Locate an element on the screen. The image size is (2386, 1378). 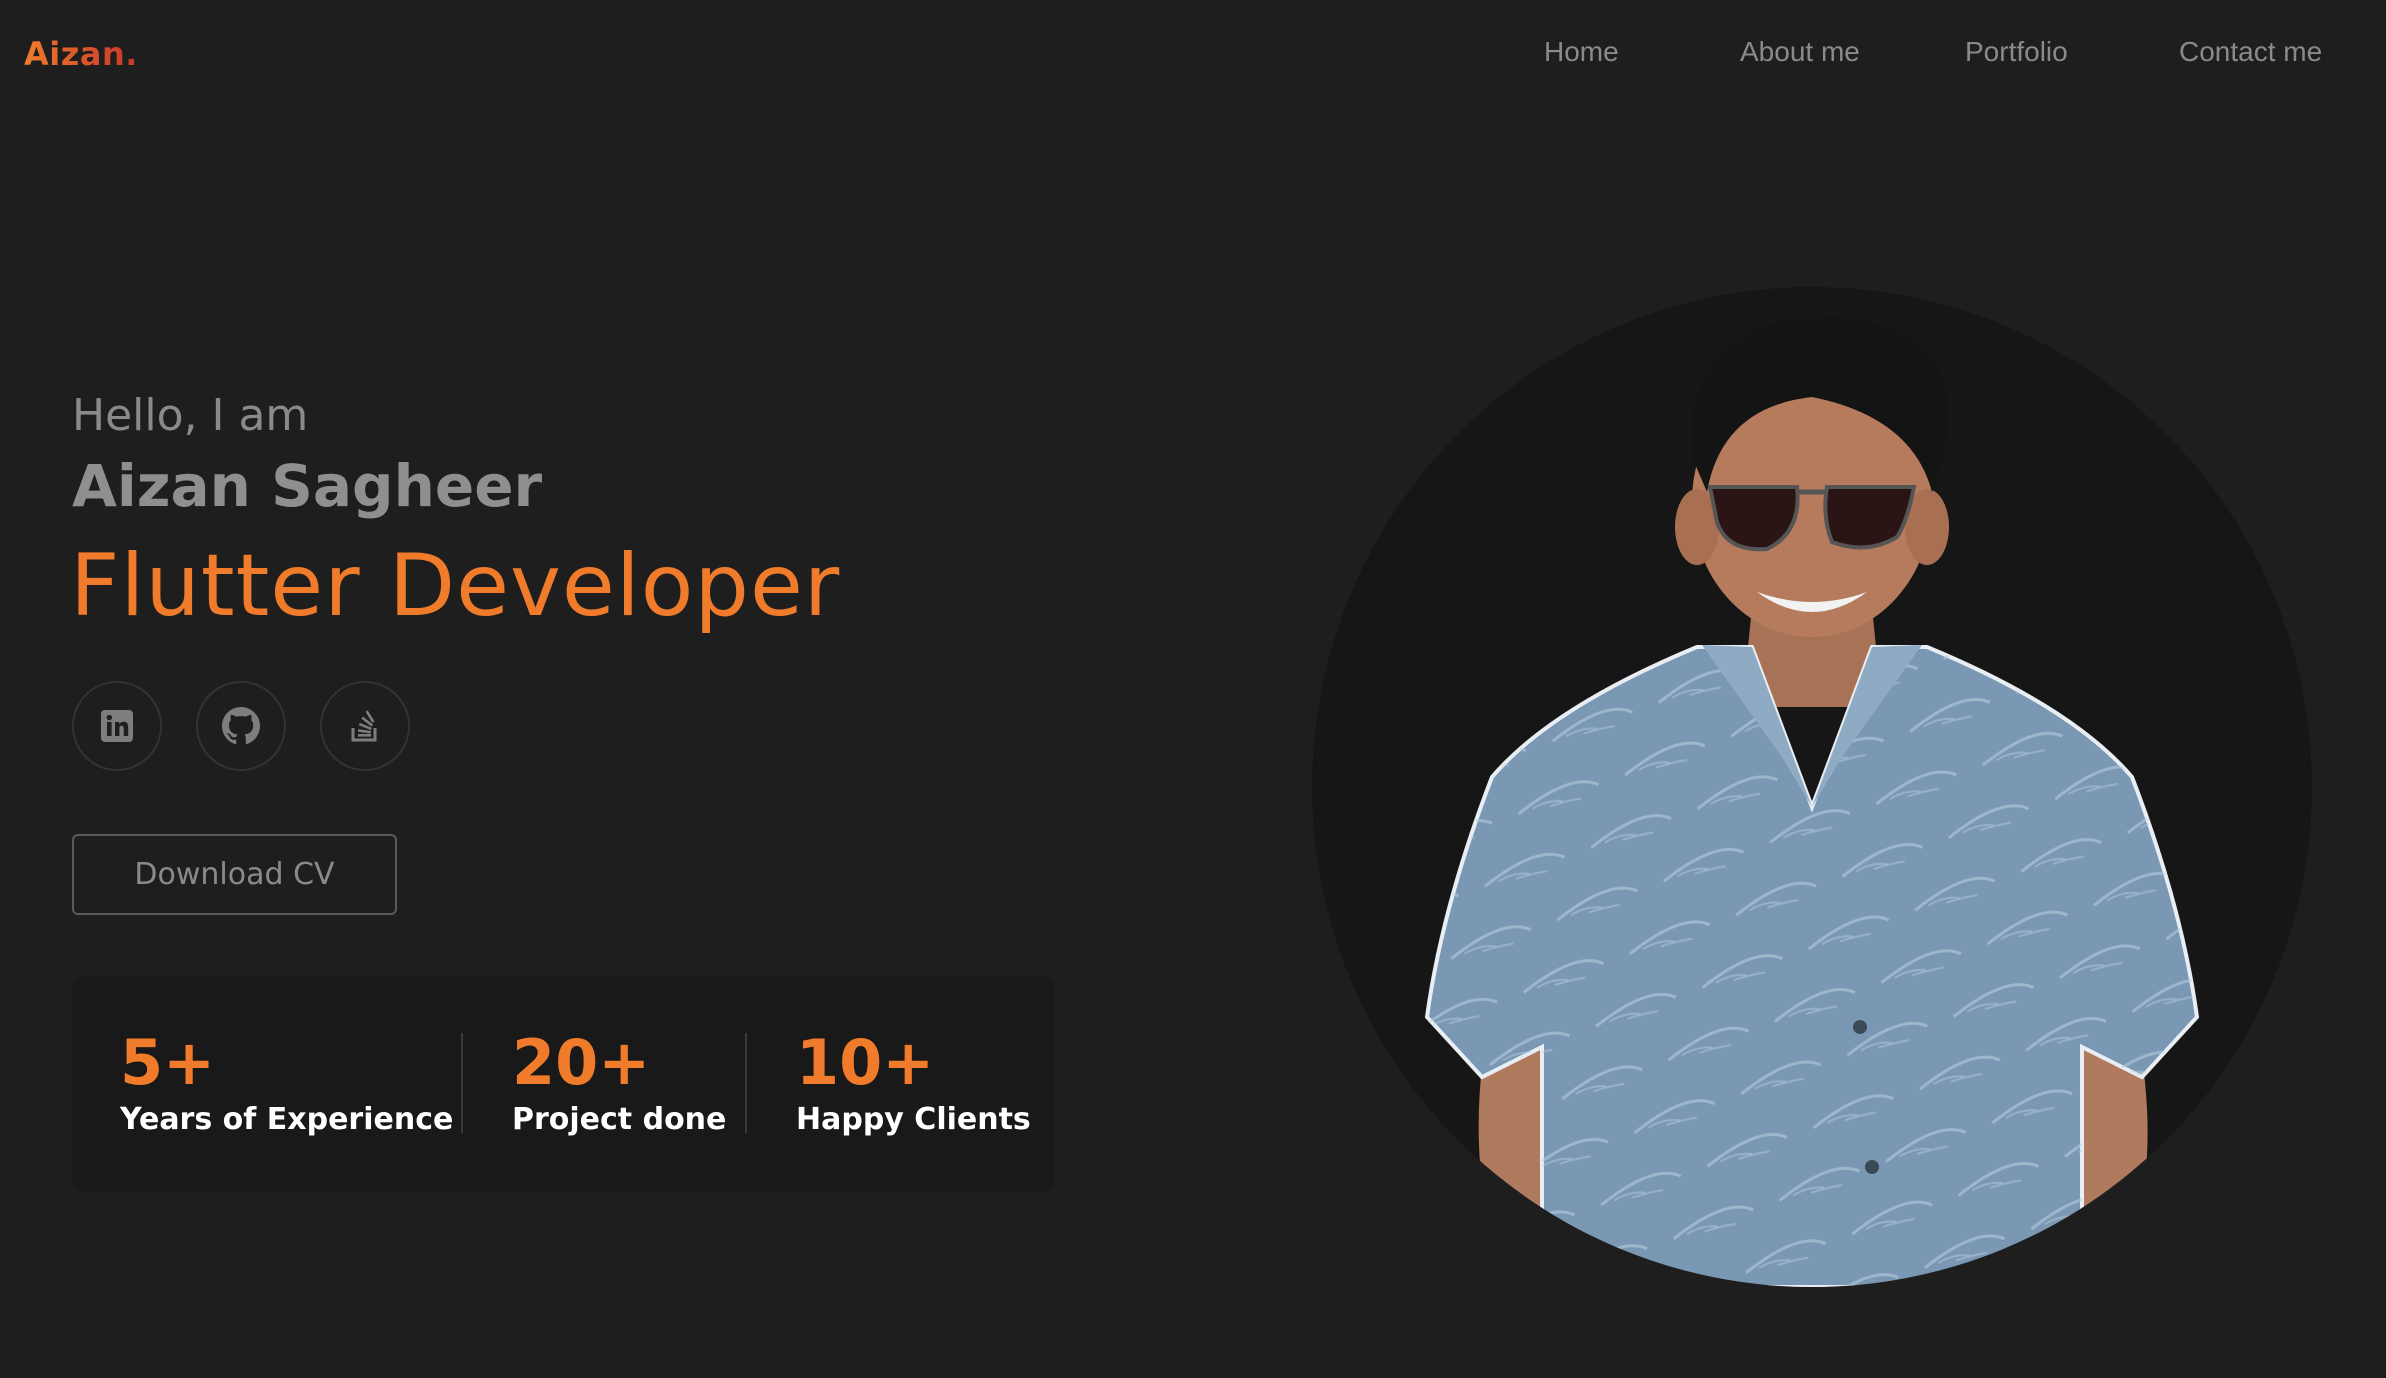
nav-contact-me: Contact me is located at coordinates (2250, 52).